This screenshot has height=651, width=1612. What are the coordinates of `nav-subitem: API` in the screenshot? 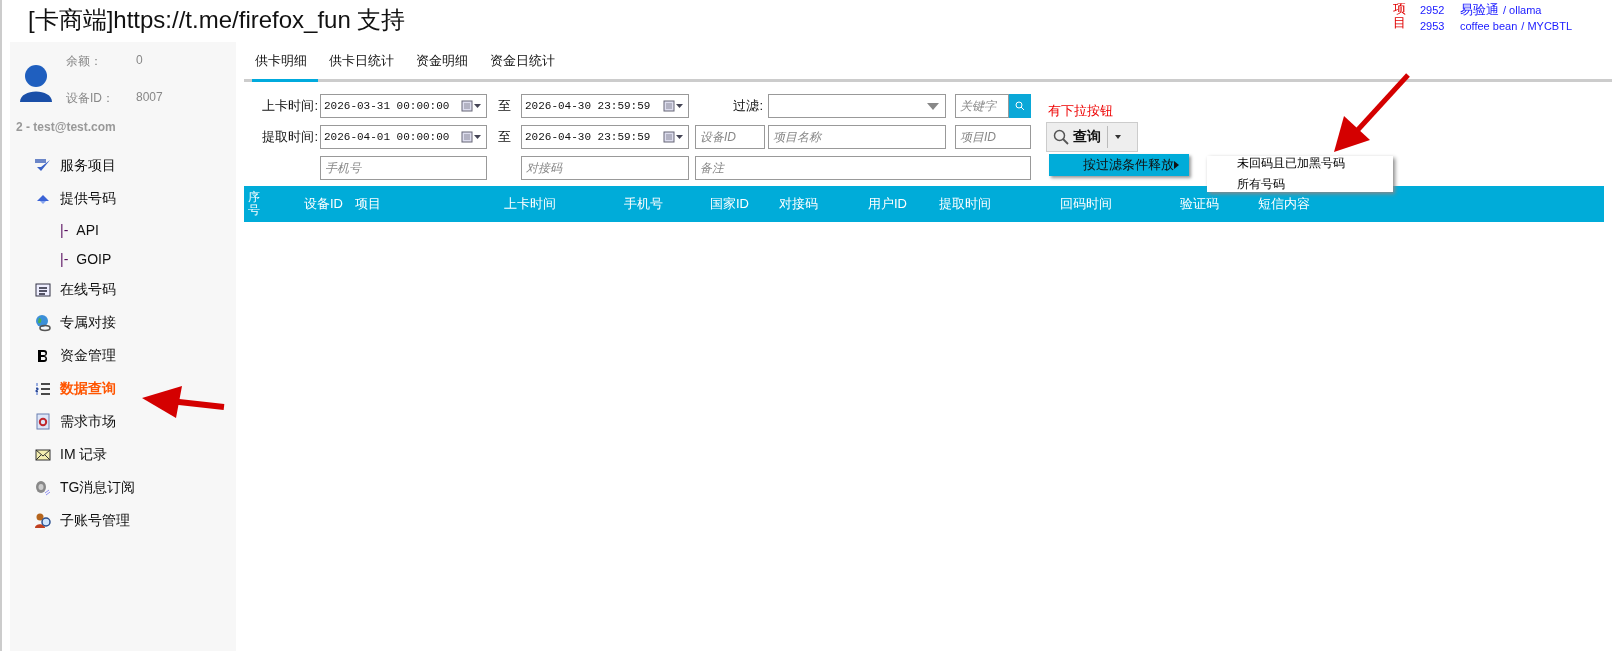 It's located at (87, 229).